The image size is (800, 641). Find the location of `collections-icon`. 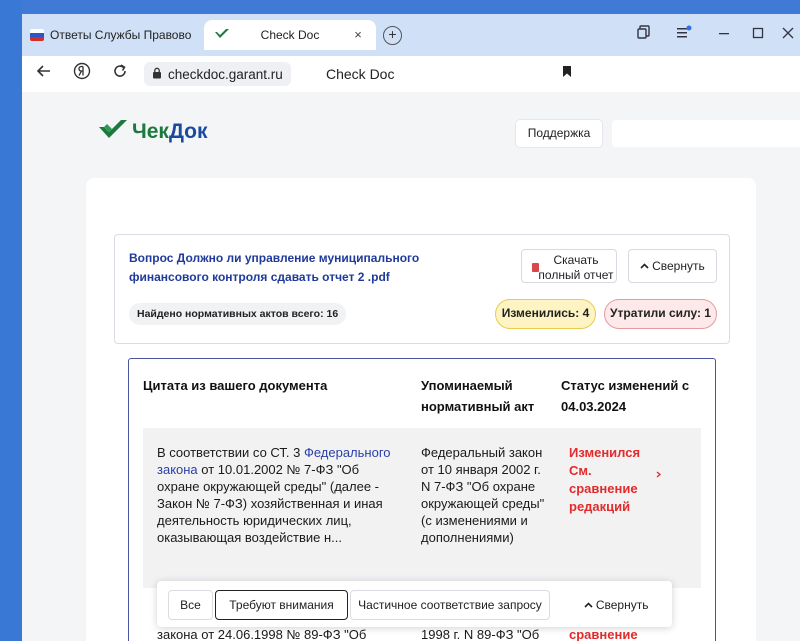

collections-icon is located at coordinates (644, 34).